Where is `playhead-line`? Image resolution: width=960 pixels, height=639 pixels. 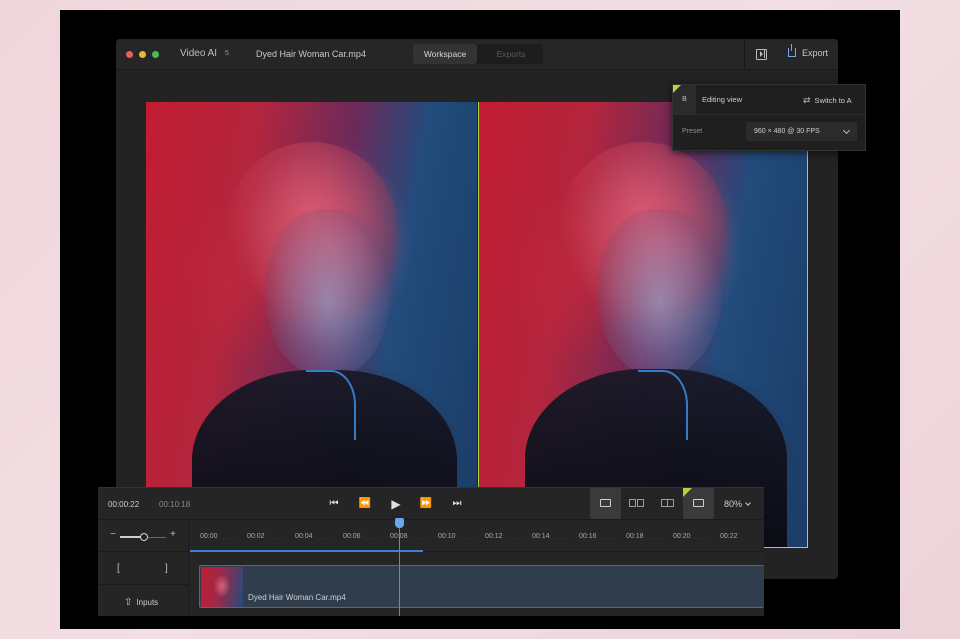
playhead-line is located at coordinates (399, 570).